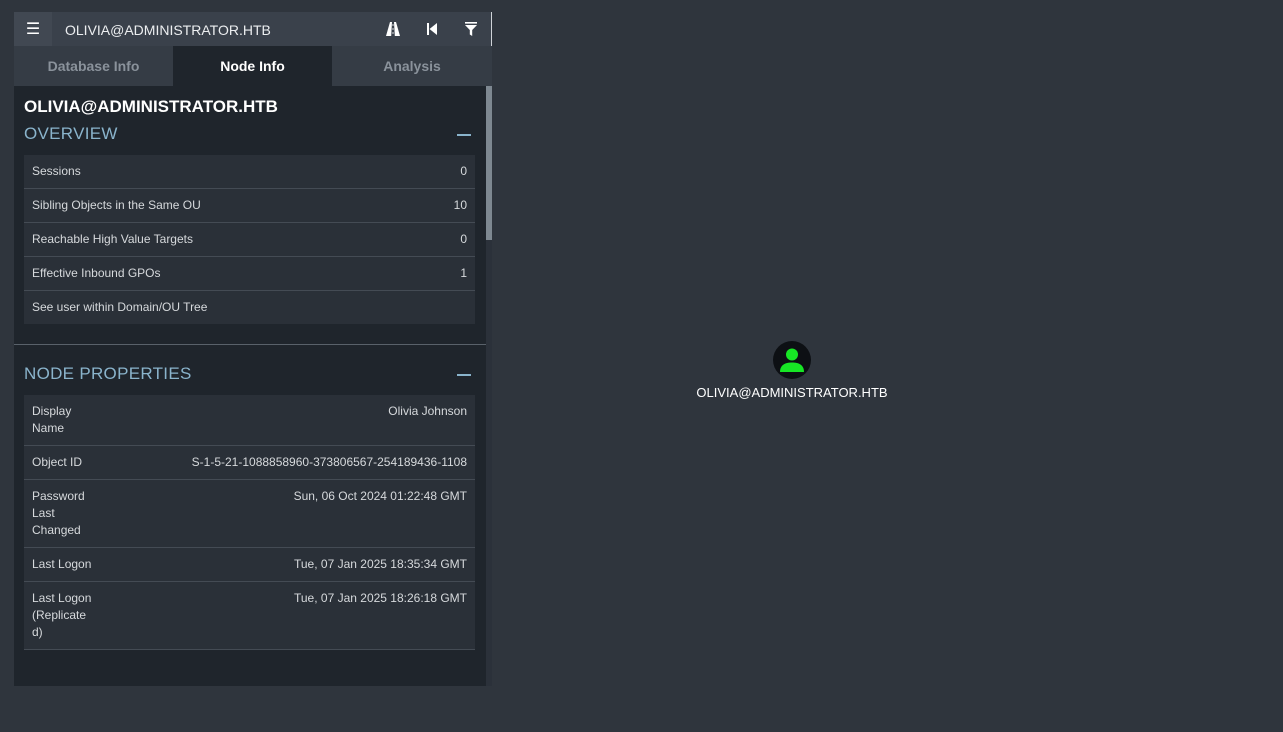  I want to click on property-value: Tue, 07 Jan 2025 18:26:18 GMT, so click(380, 598).